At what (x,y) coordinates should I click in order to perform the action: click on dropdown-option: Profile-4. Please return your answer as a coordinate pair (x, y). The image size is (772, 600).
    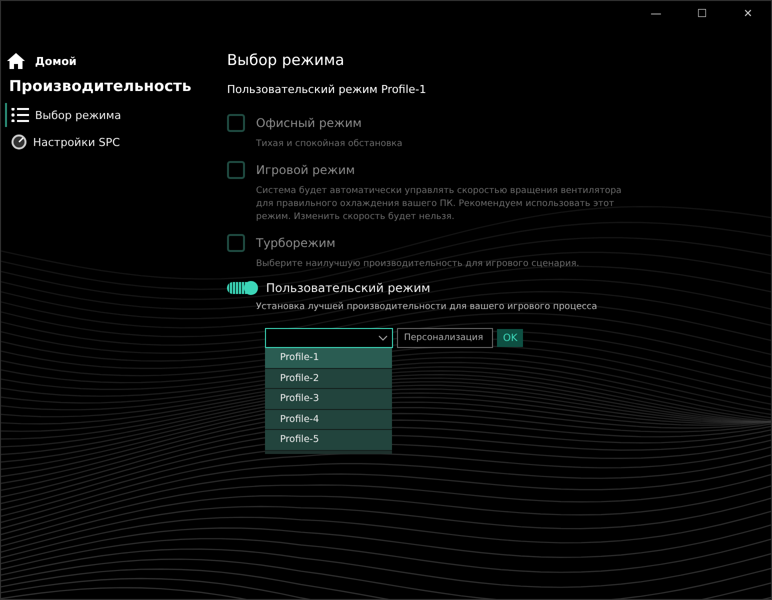
    Looking at the image, I should click on (328, 420).